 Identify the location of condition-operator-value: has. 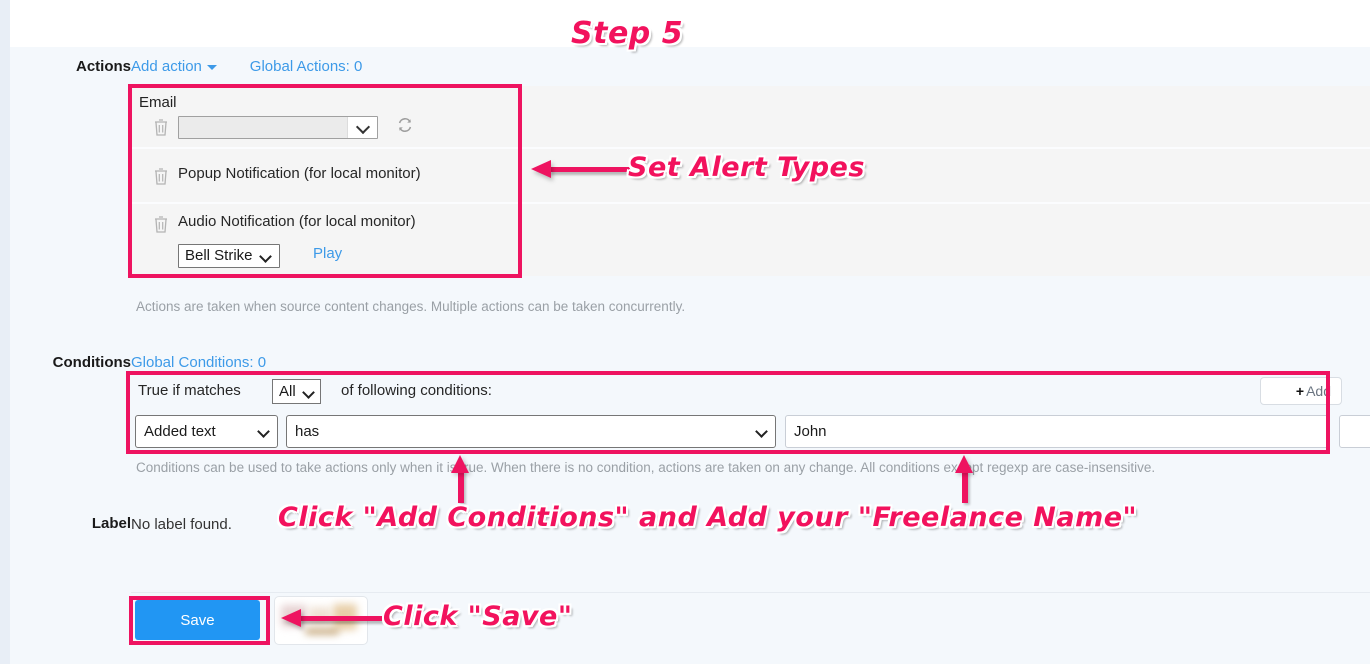
(307, 431).